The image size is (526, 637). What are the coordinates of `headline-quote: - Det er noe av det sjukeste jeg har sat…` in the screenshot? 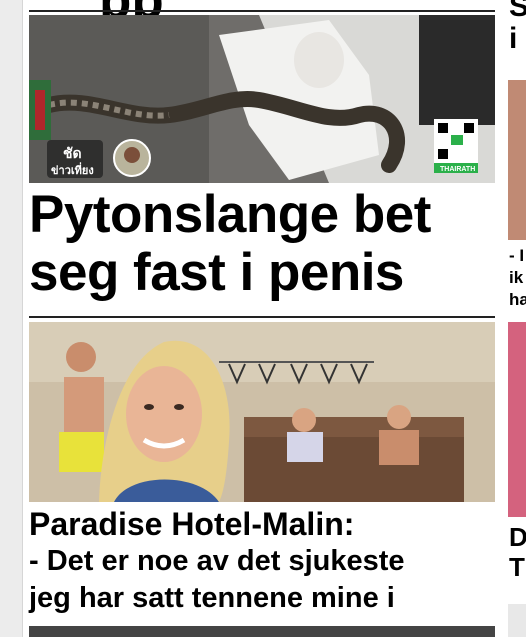 It's located at (217, 579).